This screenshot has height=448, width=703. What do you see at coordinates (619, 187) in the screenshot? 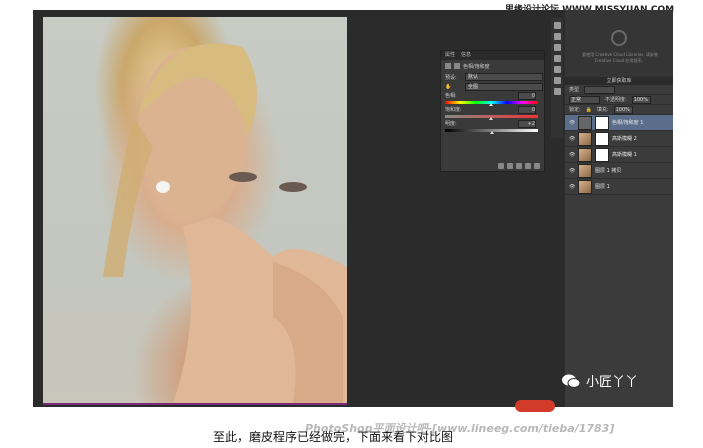
I see `layer-row: 👁 图层 1` at bounding box center [619, 187].